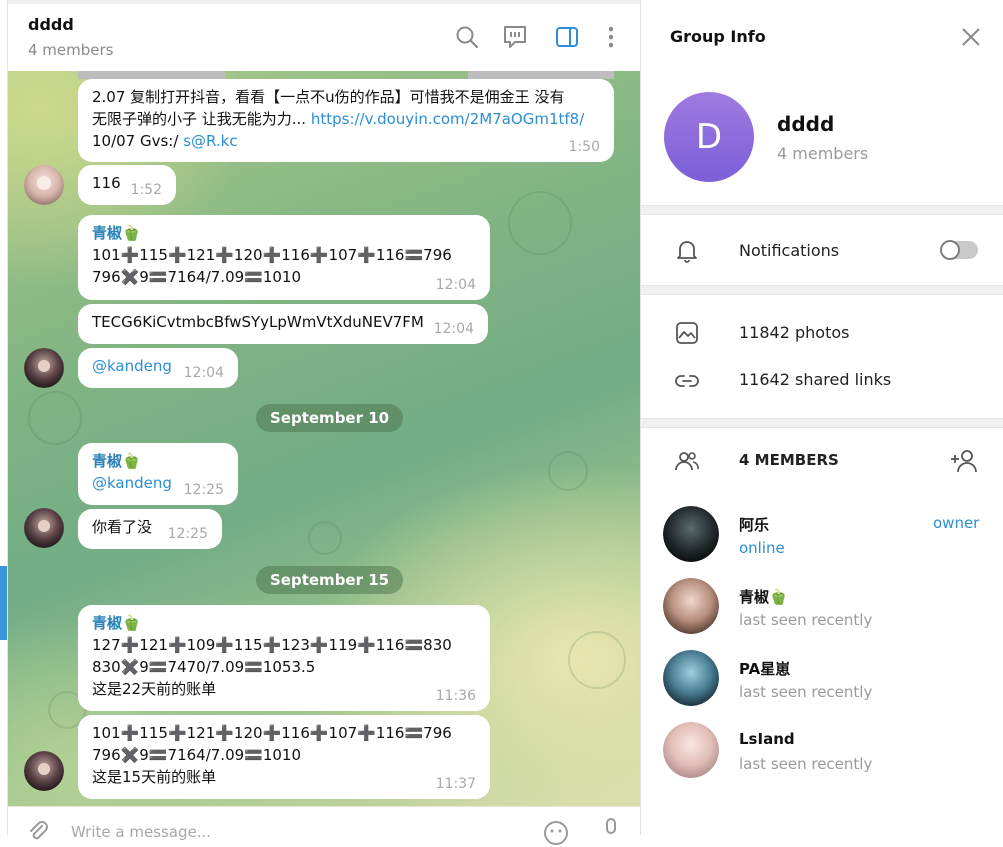 This screenshot has height=847, width=1003. What do you see at coordinates (146, 190) in the screenshot?
I see `message-time: 1:52` at bounding box center [146, 190].